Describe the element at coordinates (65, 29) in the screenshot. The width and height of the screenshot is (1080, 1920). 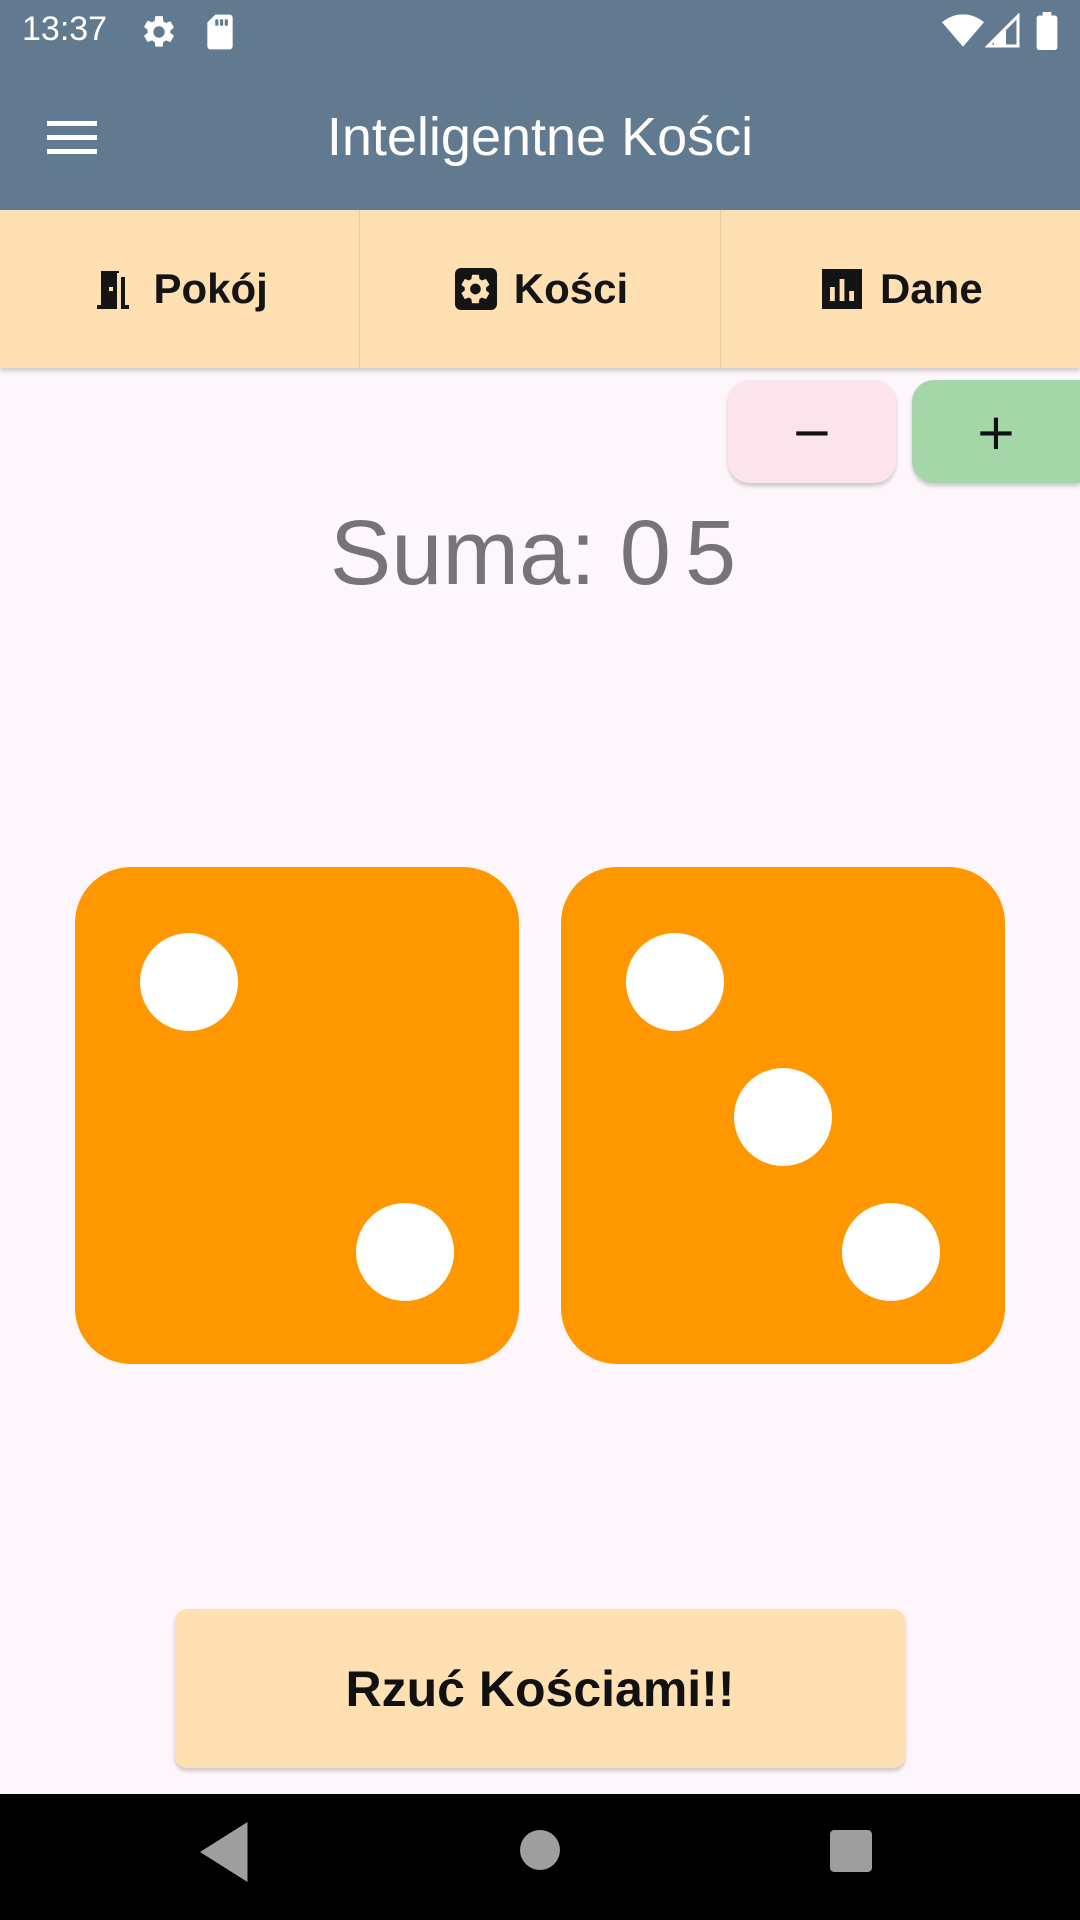
I see `status-time: 13:37` at that location.